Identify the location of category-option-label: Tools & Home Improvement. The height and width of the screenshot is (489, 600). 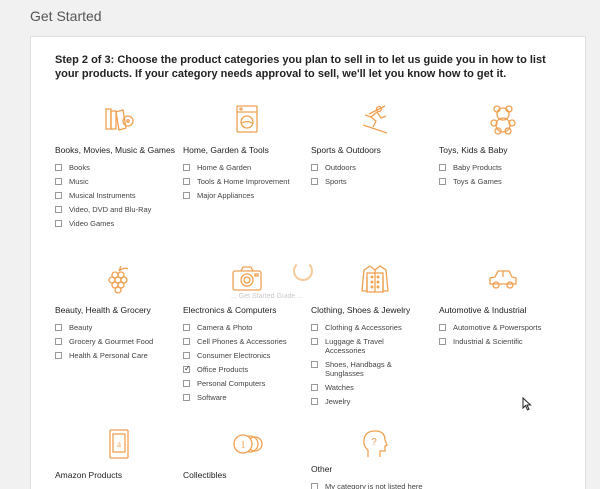
(243, 181).